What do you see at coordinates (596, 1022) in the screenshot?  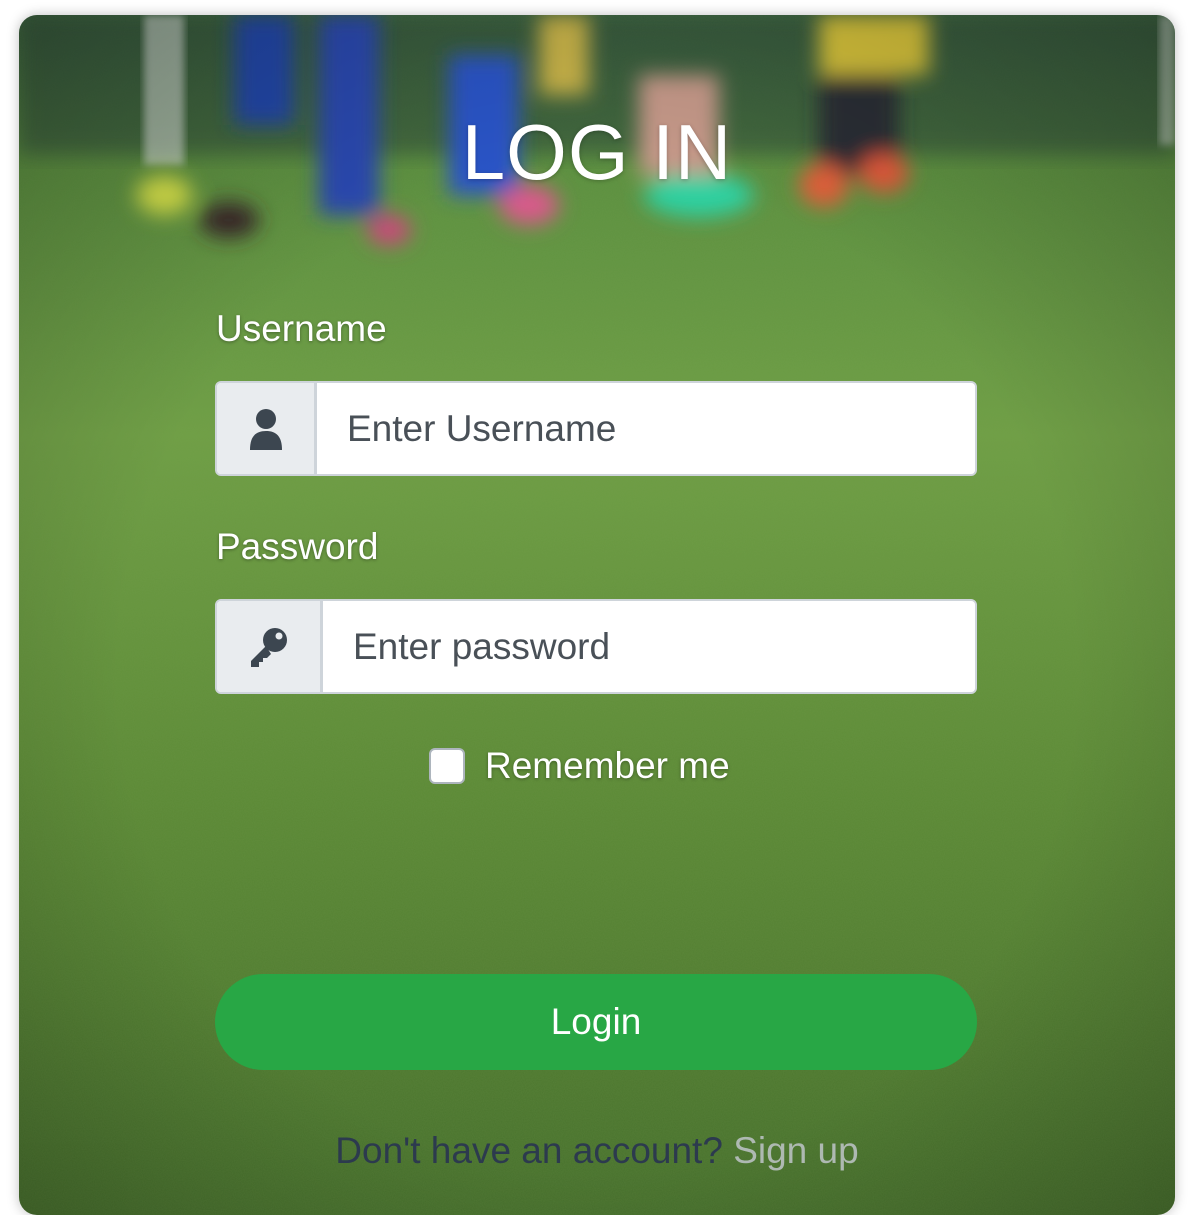 I see `login-button: Login` at bounding box center [596, 1022].